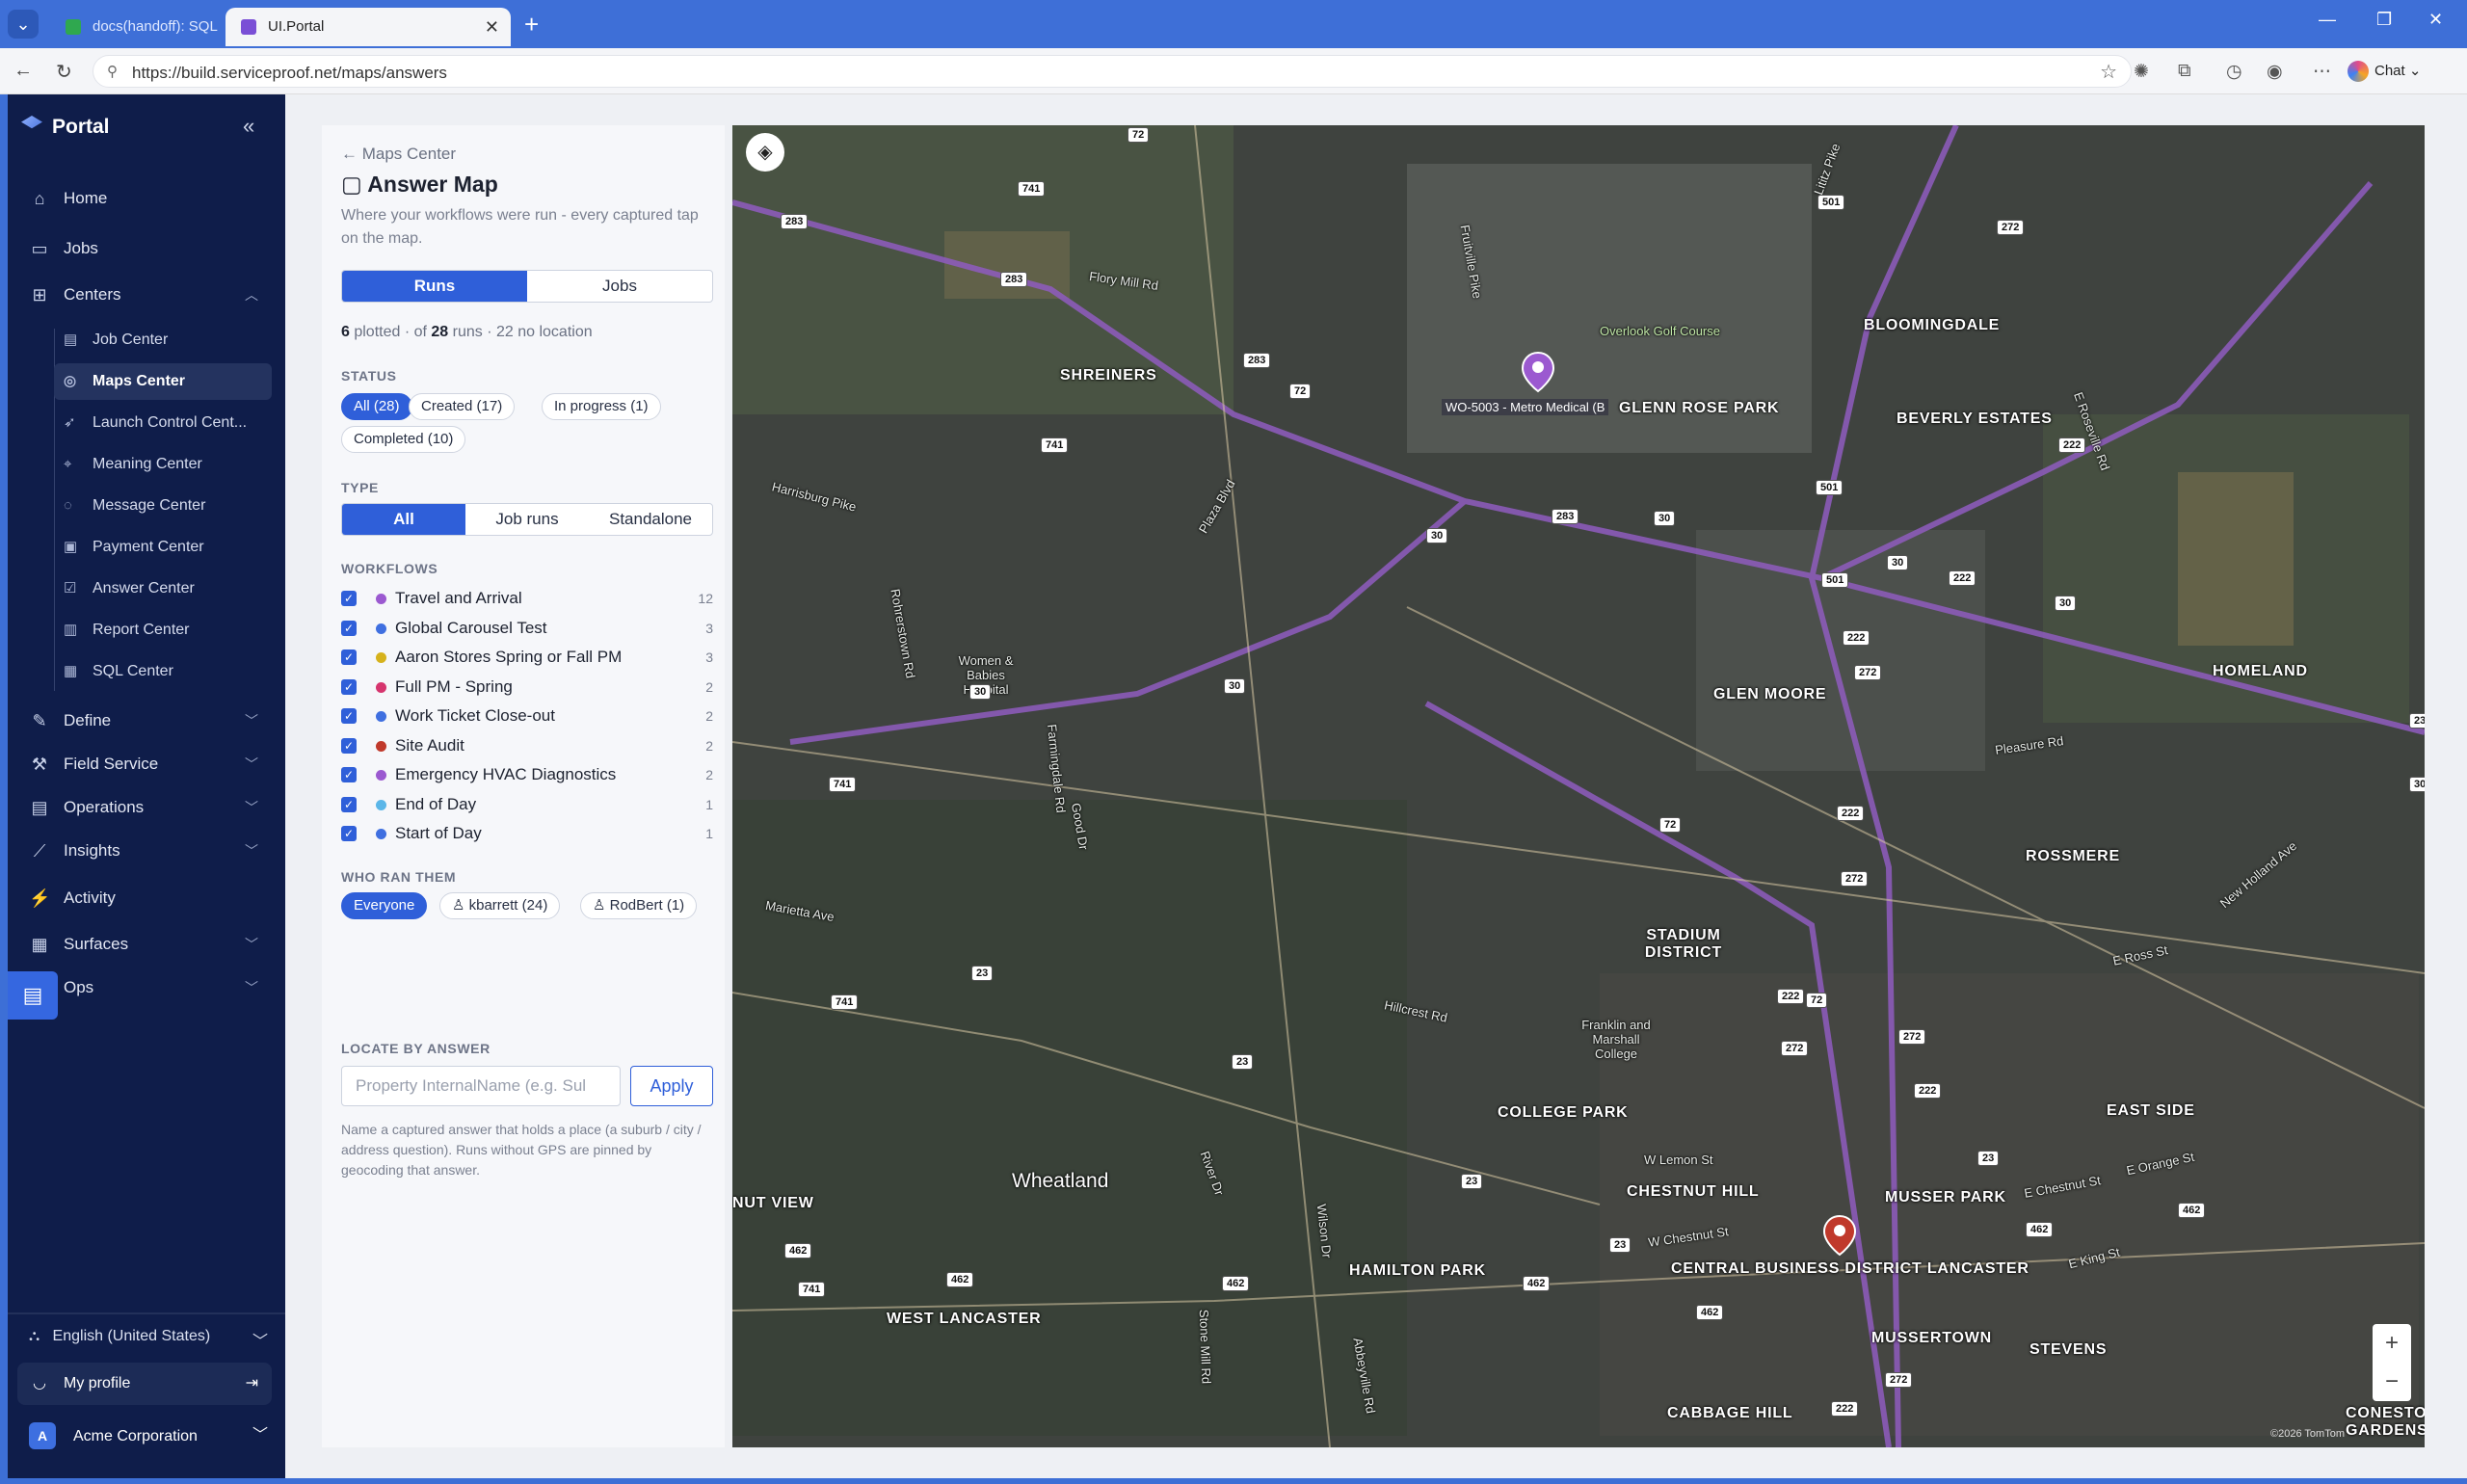  What do you see at coordinates (146, 295) in the screenshot?
I see `sidebar-item-centers: ⊞ Centers ︿` at bounding box center [146, 295].